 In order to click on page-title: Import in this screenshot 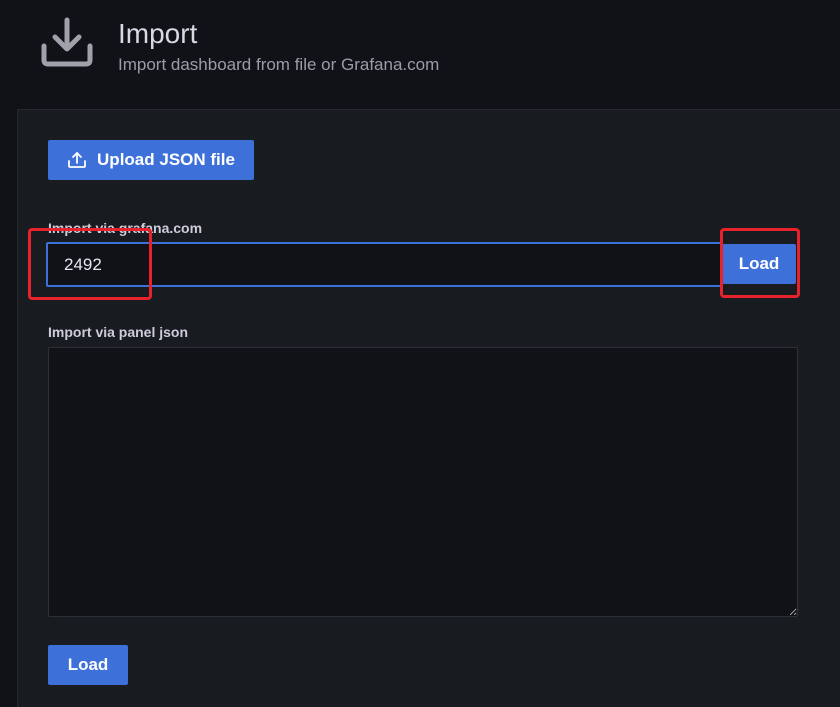, I will do `click(158, 33)`.